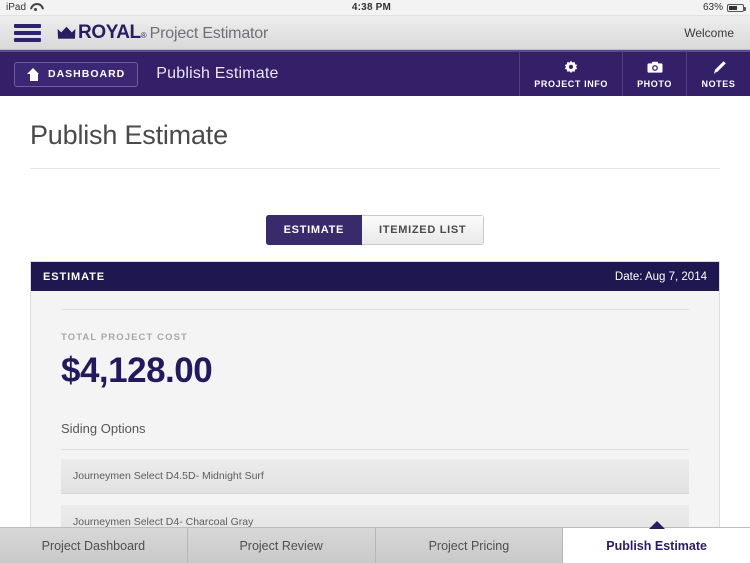  I want to click on nav-page-title: Publish Estimate, so click(217, 73).